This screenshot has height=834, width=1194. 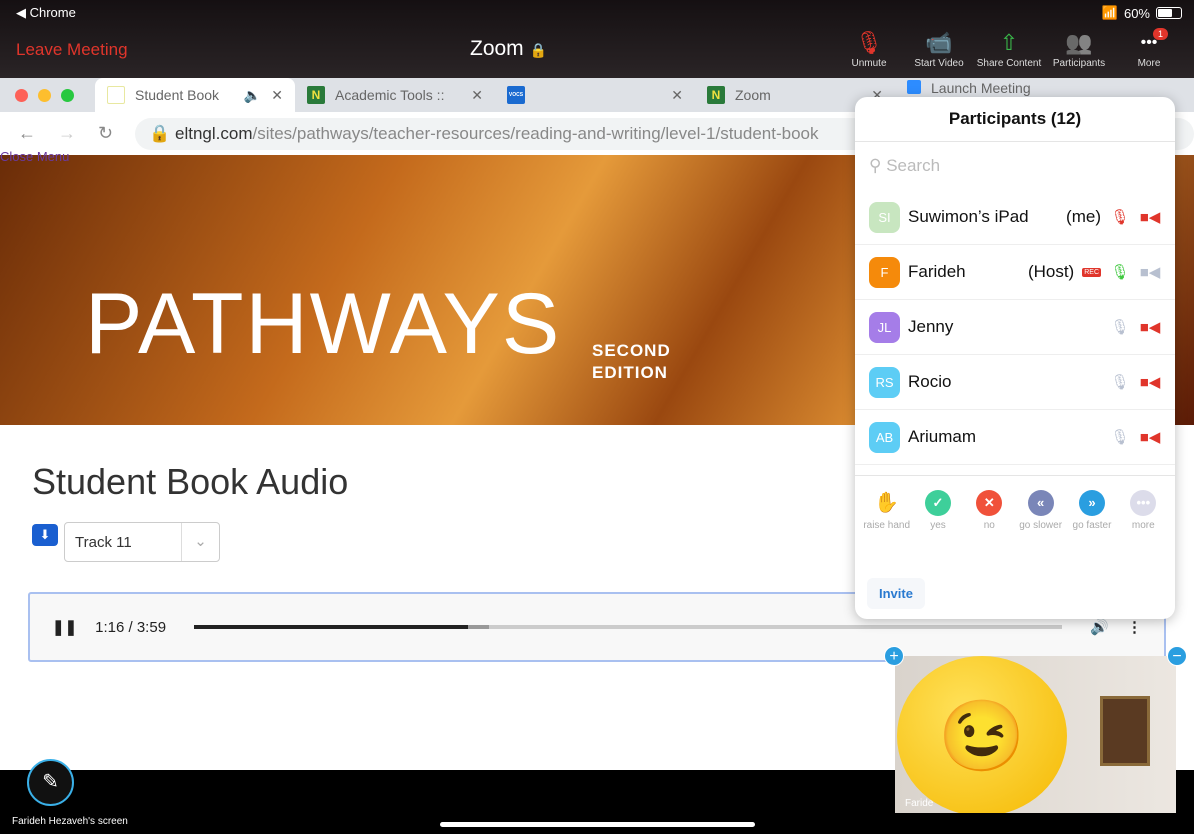 What do you see at coordinates (1015, 327) in the screenshot?
I see `participant-row: JL Jenny 🎙︎ ■◀` at bounding box center [1015, 327].